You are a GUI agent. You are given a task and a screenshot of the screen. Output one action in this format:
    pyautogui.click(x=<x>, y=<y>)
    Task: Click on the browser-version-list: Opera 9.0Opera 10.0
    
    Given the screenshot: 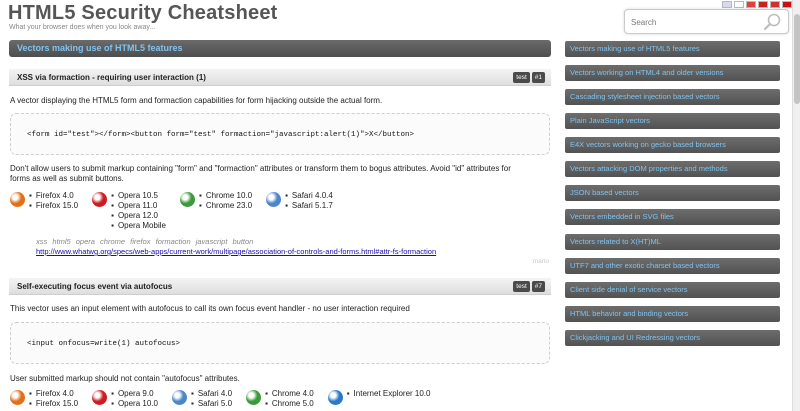 What is the action you would take?
    pyautogui.click(x=134, y=399)
    